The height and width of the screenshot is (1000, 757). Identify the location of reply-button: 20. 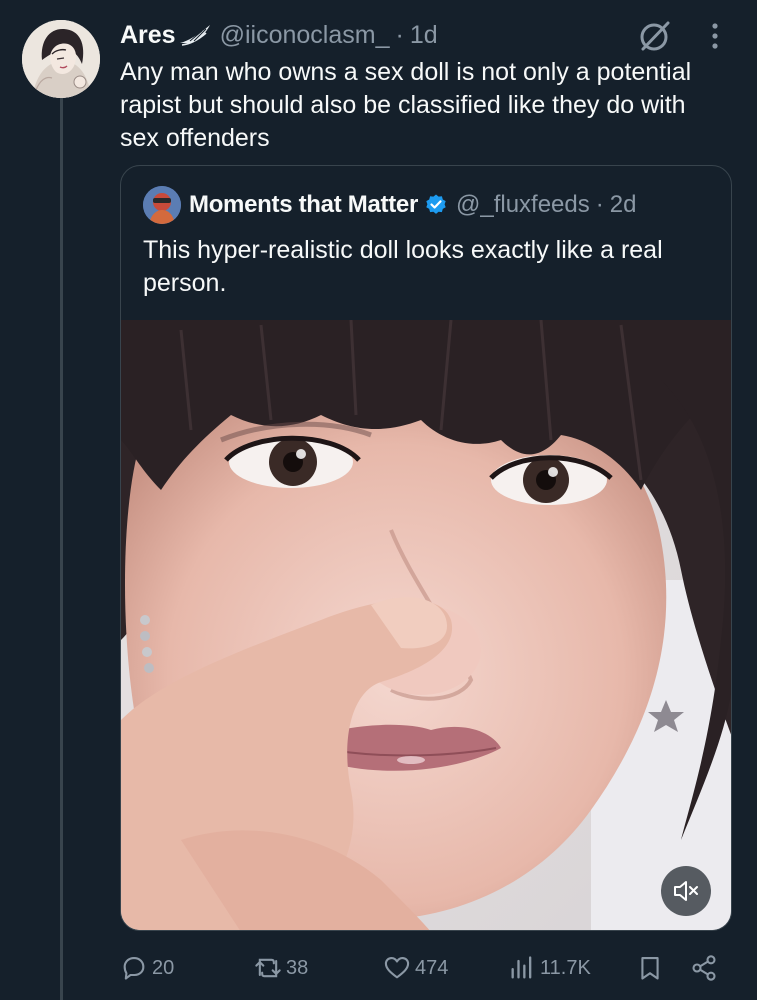
(147, 968).